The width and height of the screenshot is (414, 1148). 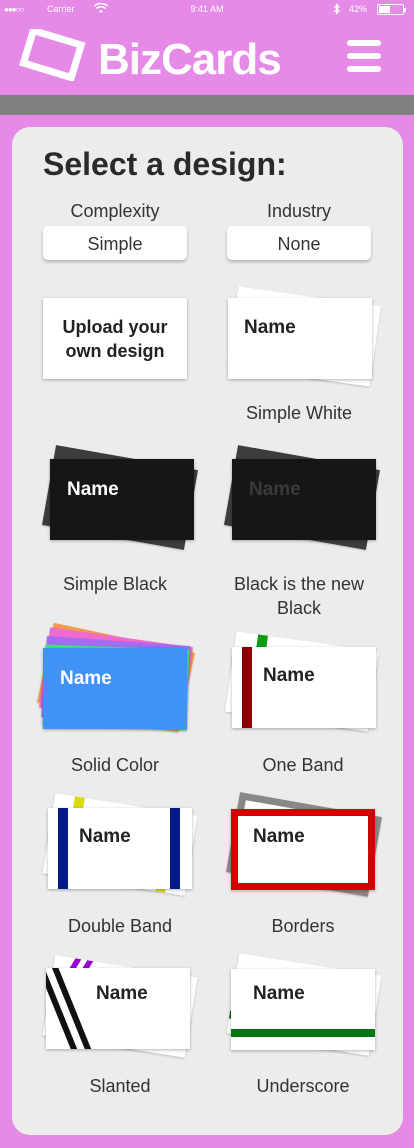 What do you see at coordinates (303, 926) in the screenshot?
I see `design-caption: Borders` at bounding box center [303, 926].